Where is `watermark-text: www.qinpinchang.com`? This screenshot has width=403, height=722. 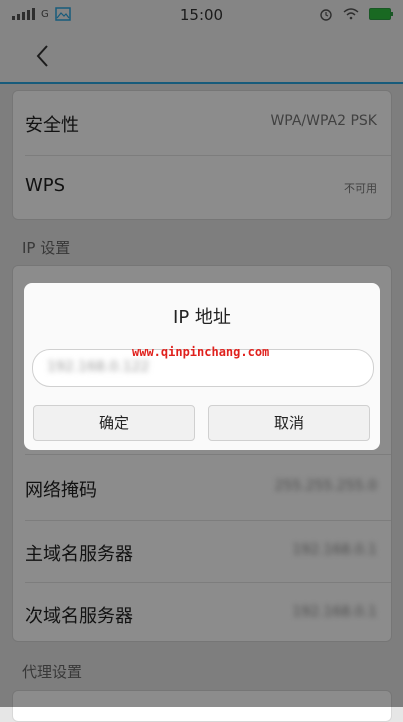
watermark-text: www.qinpinchang.com is located at coordinates (201, 352).